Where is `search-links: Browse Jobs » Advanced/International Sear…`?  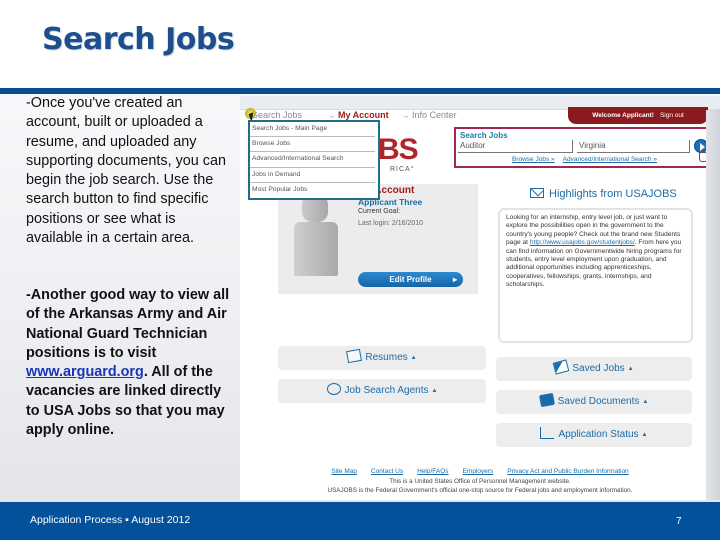
search-links: Browse Jobs » Advanced/International Sear… is located at coordinates (588, 159).